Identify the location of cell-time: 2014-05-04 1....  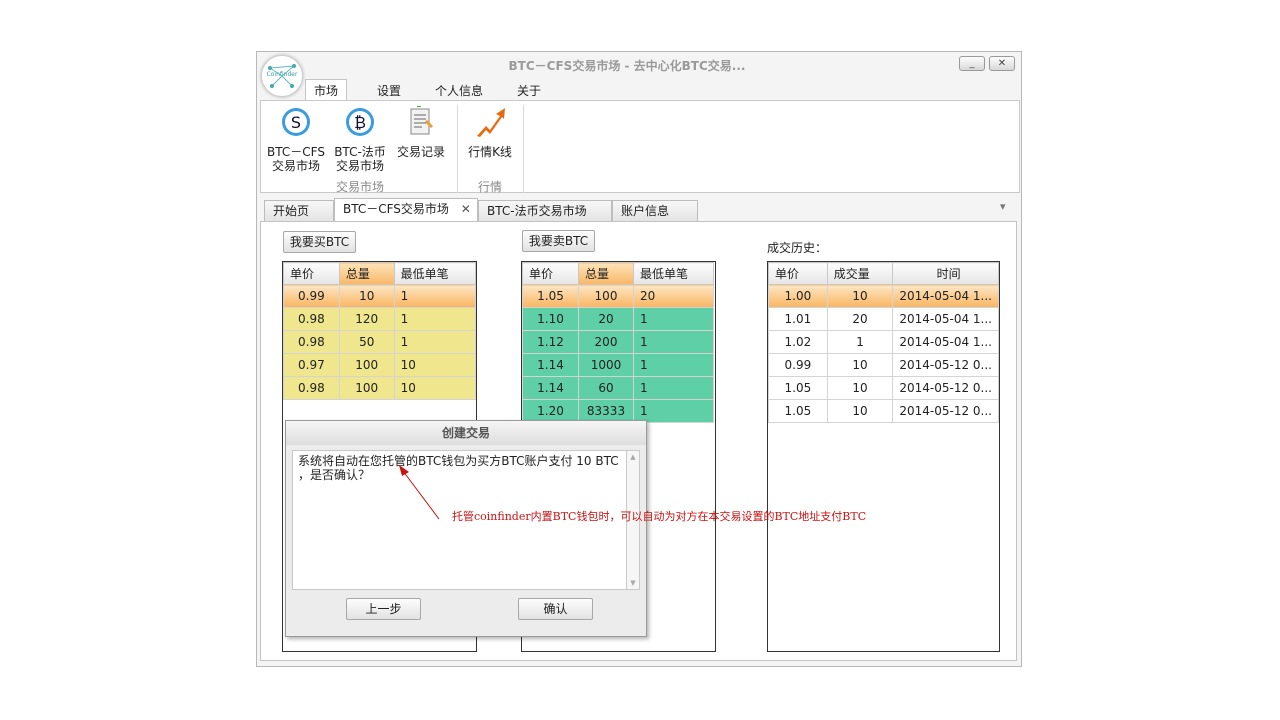
(945, 342).